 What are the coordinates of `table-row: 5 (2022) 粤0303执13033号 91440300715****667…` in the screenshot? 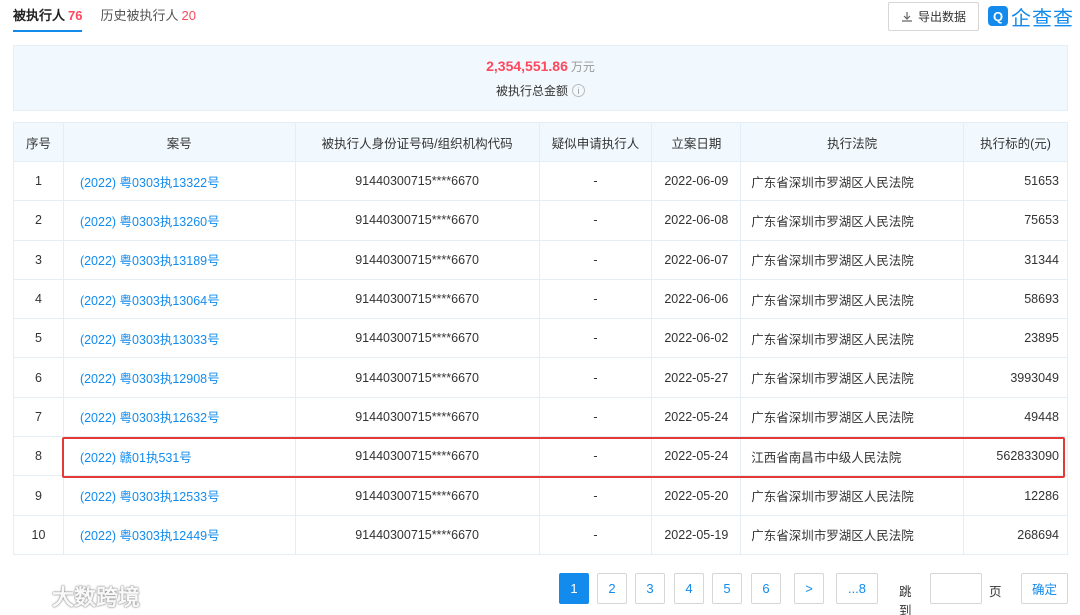 It's located at (540, 338).